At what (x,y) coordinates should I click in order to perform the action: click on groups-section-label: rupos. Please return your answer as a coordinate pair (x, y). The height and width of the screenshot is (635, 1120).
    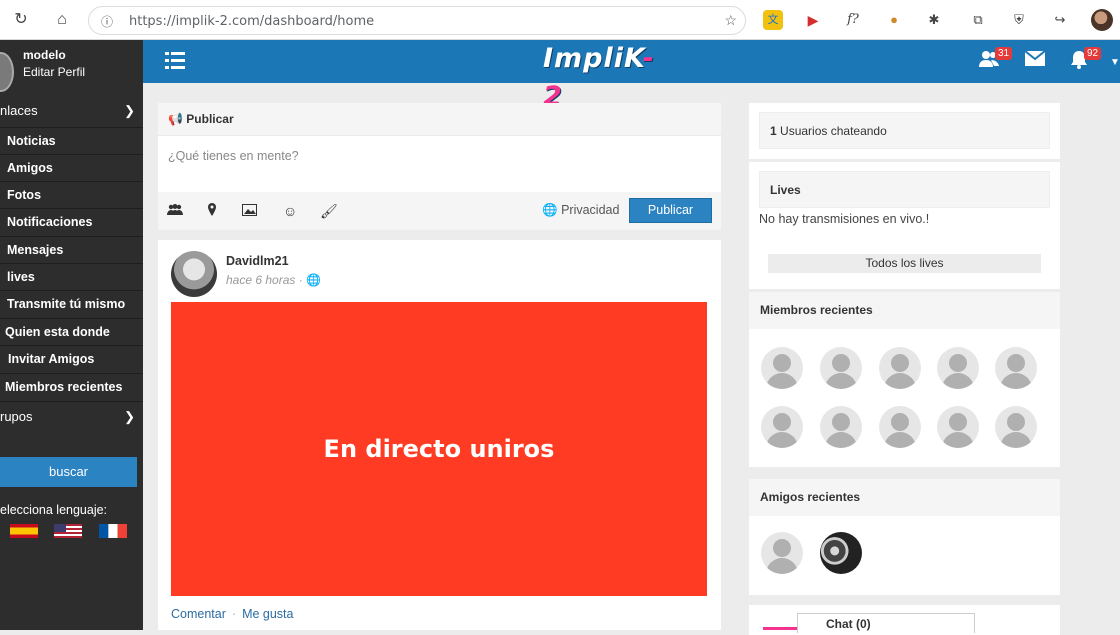
    Looking at the image, I should click on (16, 416).